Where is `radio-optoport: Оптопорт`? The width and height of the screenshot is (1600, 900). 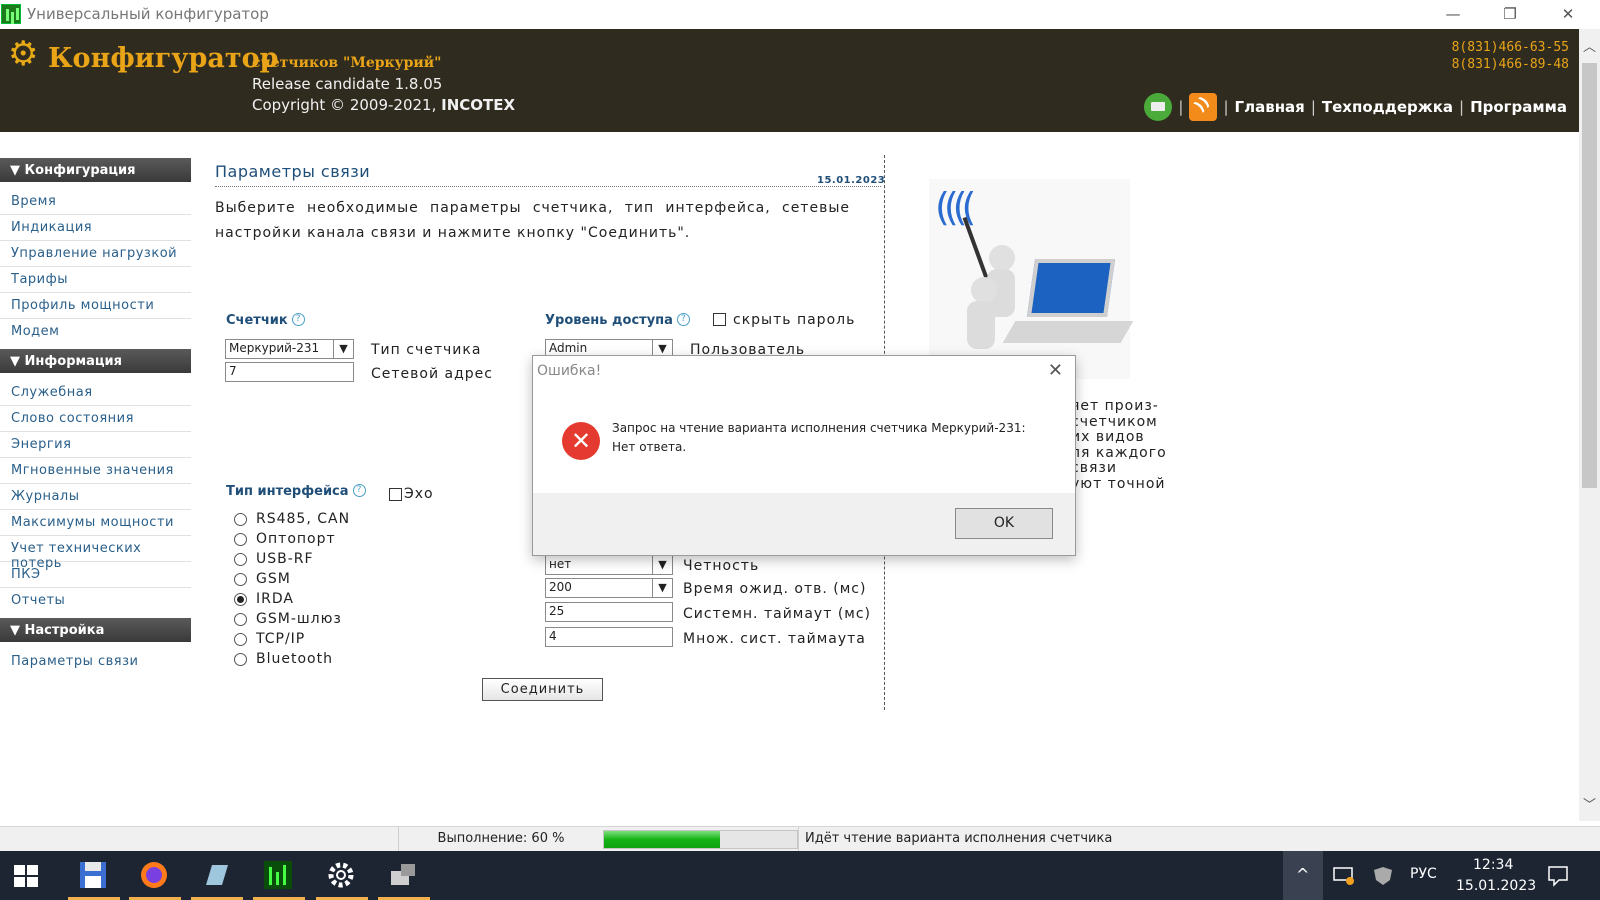 radio-optoport: Оптопорт is located at coordinates (285, 539).